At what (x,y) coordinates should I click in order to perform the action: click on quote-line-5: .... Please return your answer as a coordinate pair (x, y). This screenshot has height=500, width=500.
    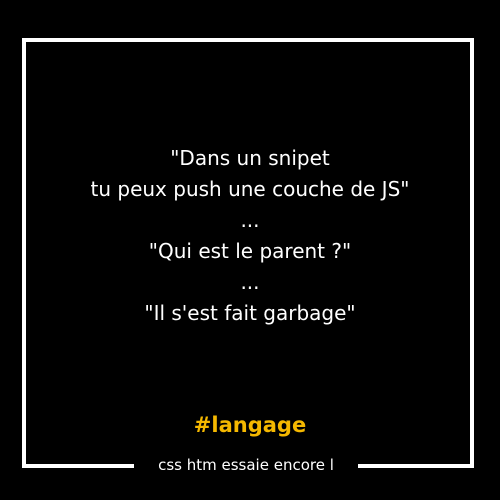
    Looking at the image, I should click on (250, 282).